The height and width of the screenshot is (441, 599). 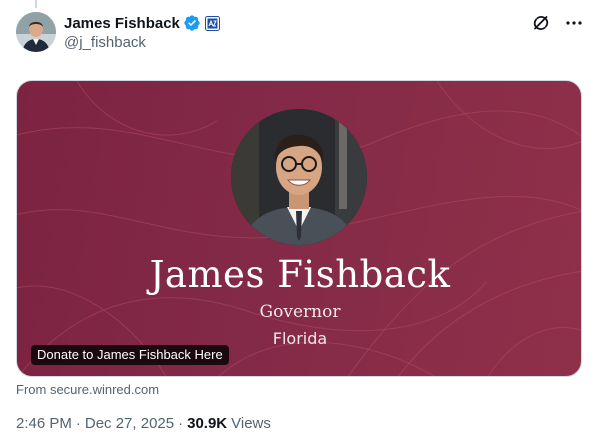 What do you see at coordinates (44, 423) in the screenshot?
I see `post-time: 2:46 PM` at bounding box center [44, 423].